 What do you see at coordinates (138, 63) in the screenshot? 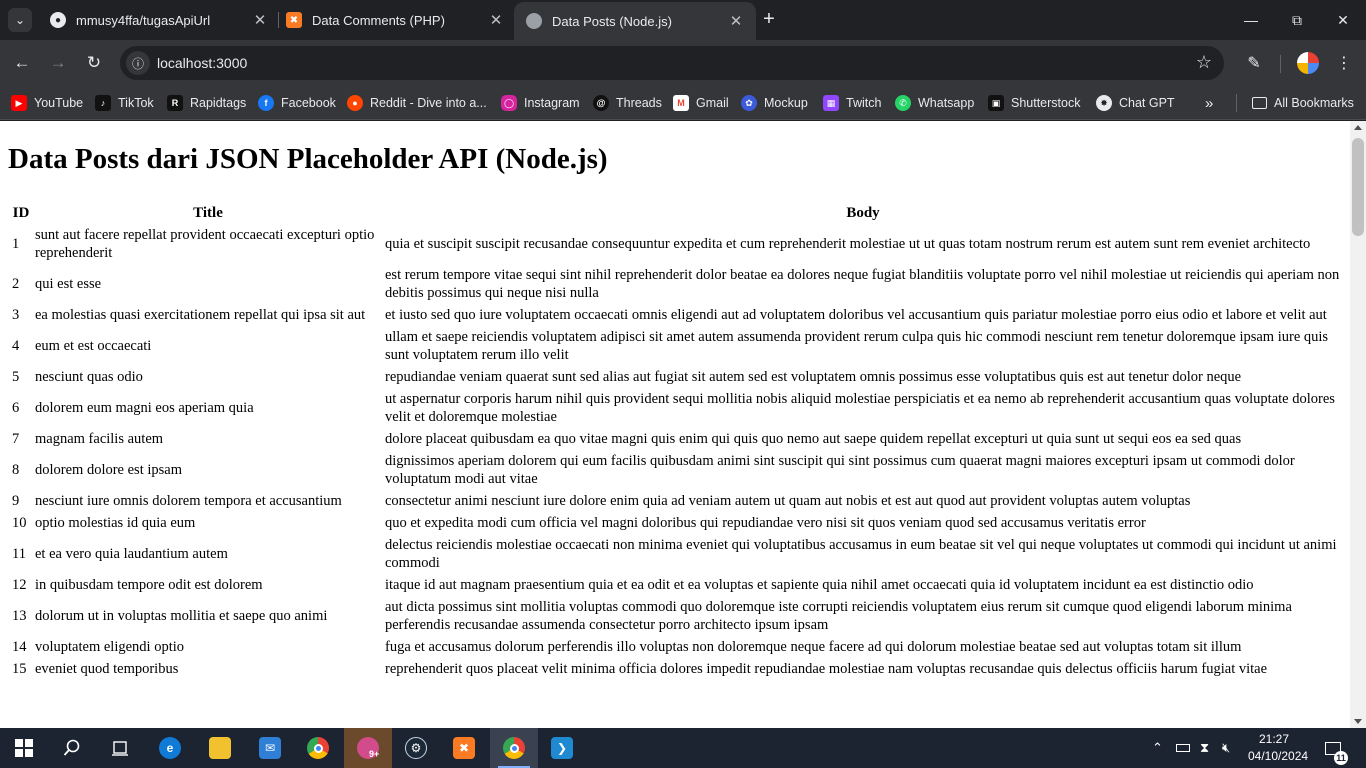
I see `site-info-icon: ⓘ` at bounding box center [138, 63].